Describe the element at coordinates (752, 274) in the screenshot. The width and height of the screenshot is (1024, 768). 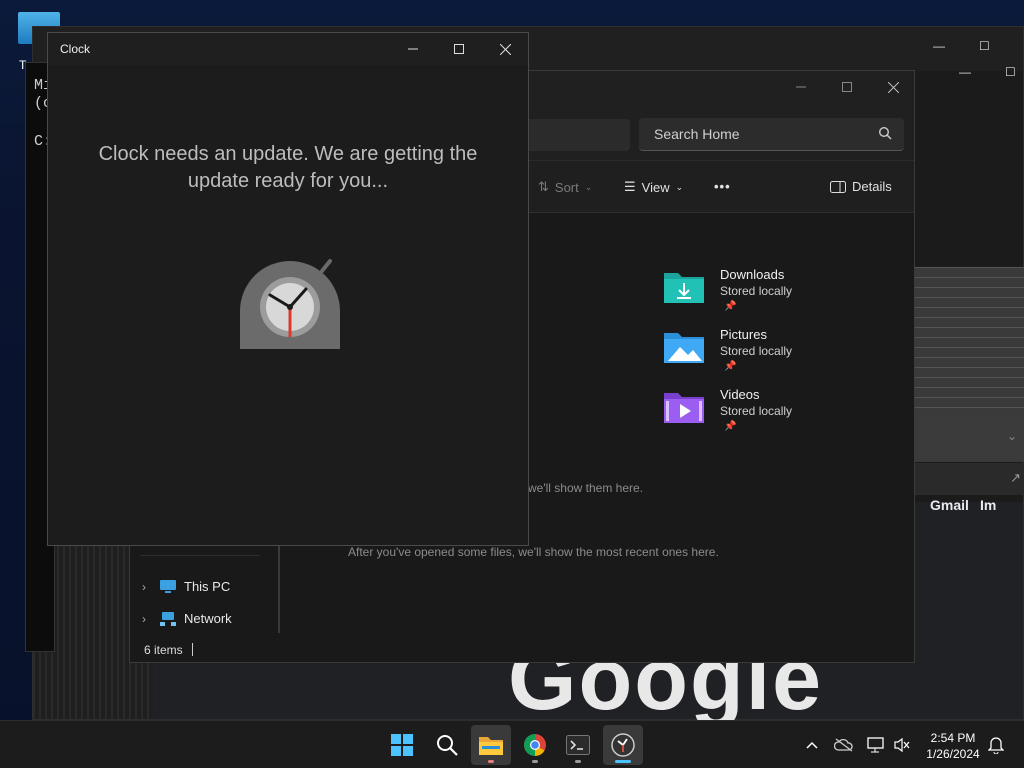
I see `quick-access-name: Downloads` at that location.